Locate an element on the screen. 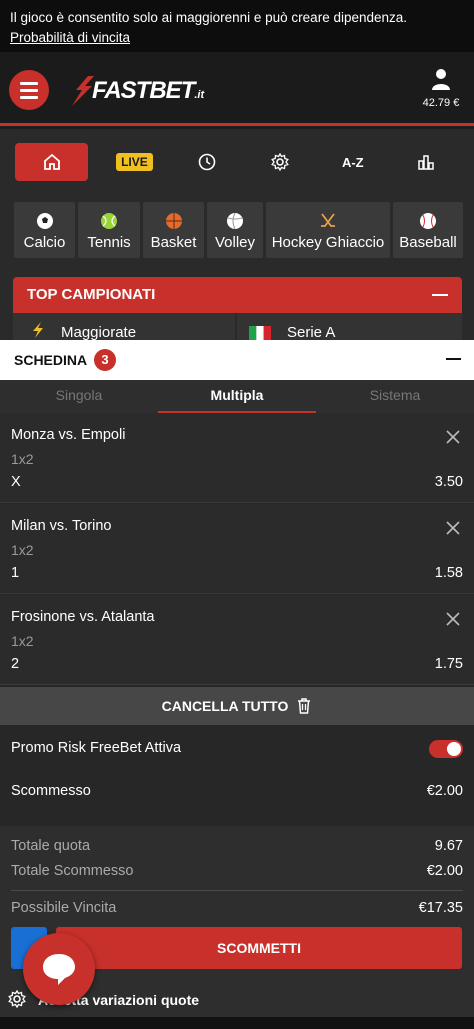 This screenshot has width=474, height=1029. boost-icon is located at coordinates (38, 330).